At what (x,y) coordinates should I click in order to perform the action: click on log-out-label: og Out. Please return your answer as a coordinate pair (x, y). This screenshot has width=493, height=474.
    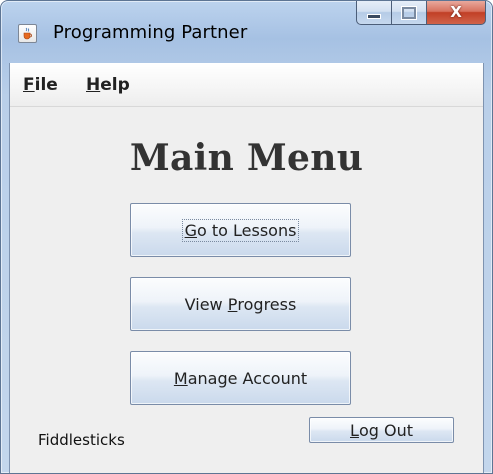
    Looking at the image, I should click on (385, 430).